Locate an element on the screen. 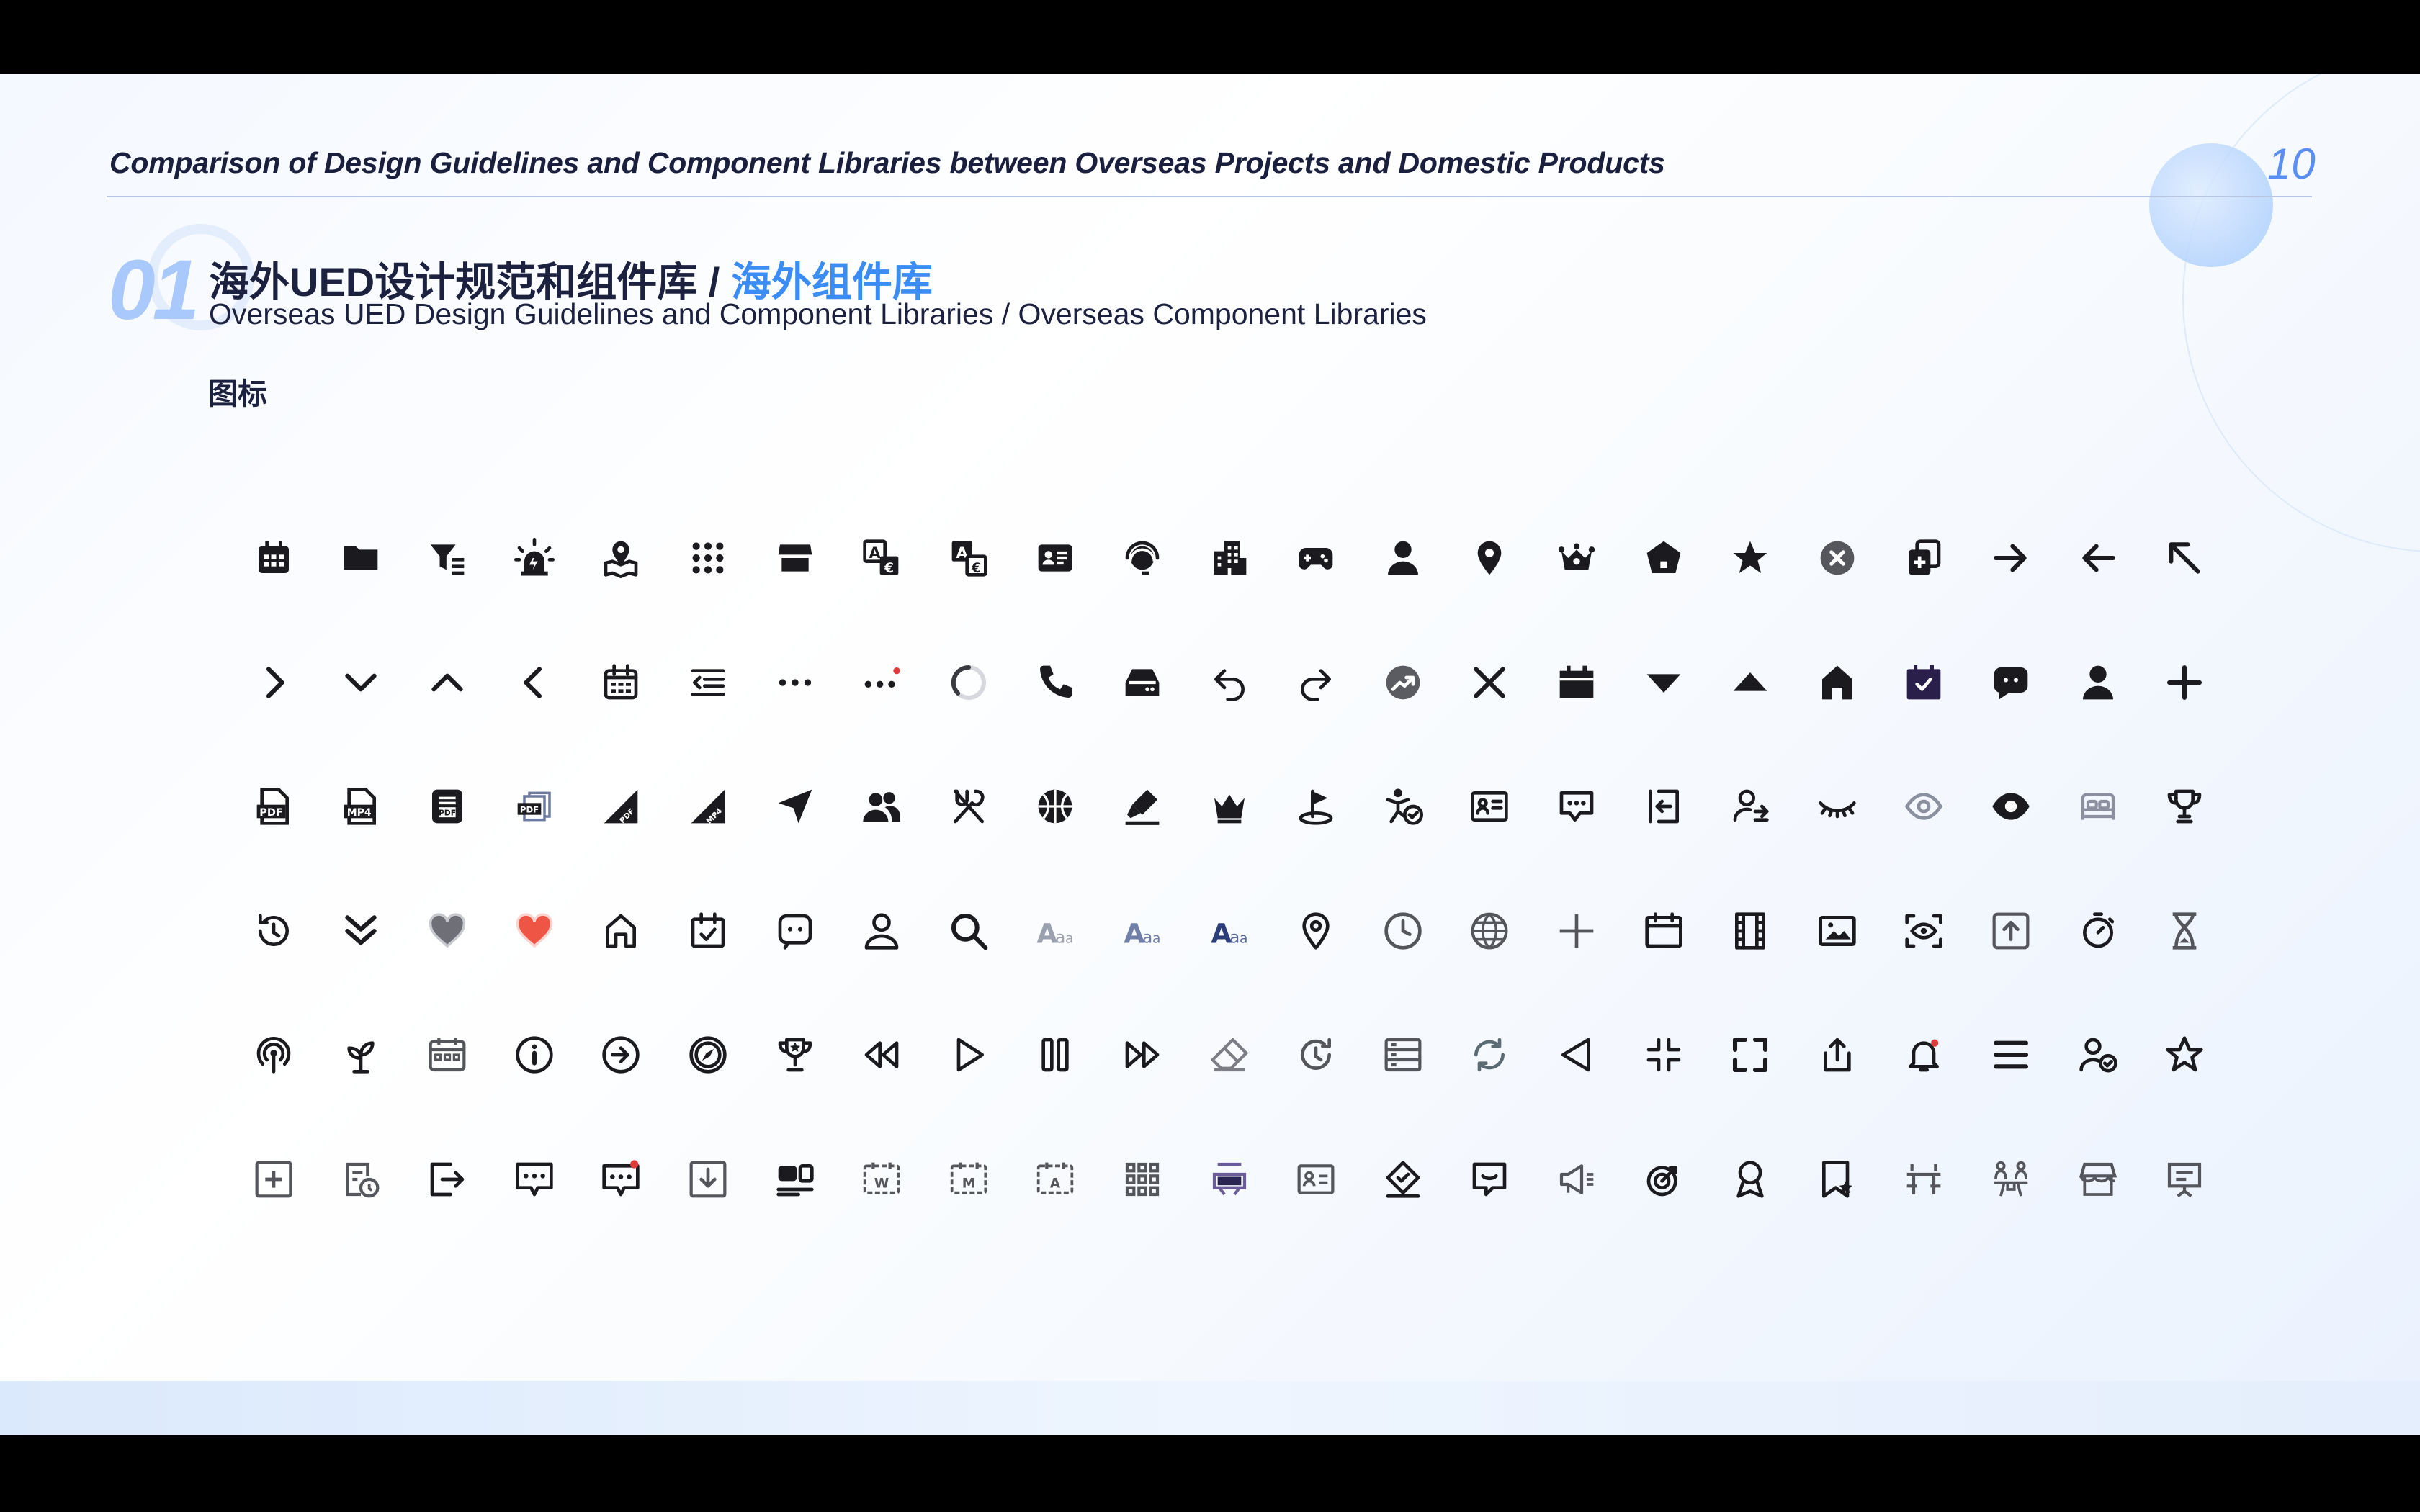  svg-text: W is located at coordinates (881, 1183).